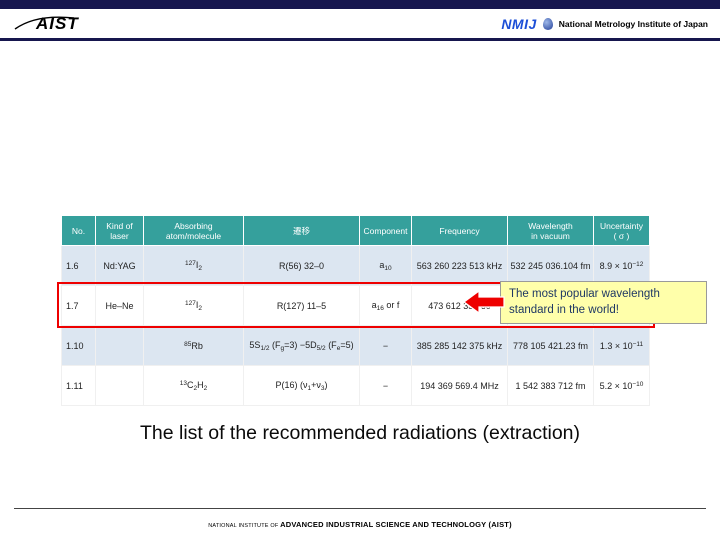 This screenshot has height=540, width=720. I want to click on cell-wavelength-in-vacuum: 532 245 036.104 fm, so click(550, 265).